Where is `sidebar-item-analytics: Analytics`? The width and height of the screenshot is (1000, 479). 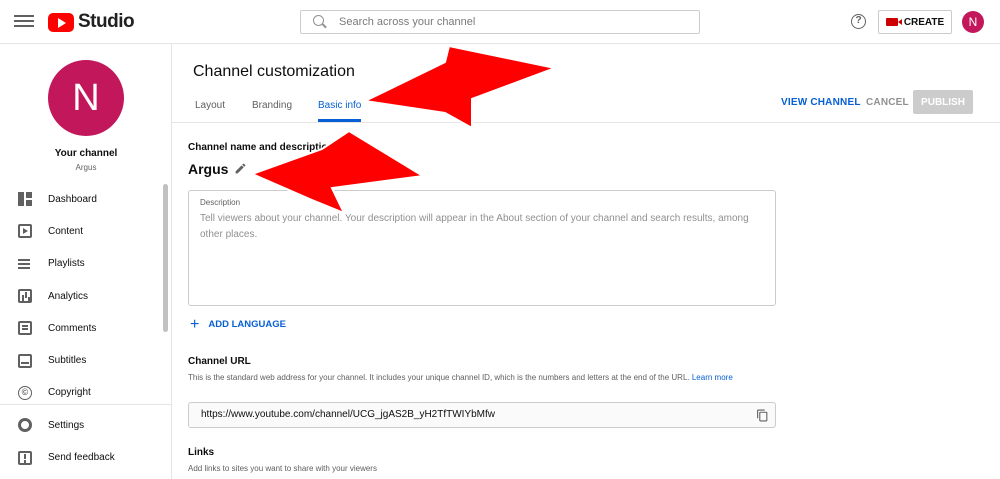
sidebar-item-analytics: Analytics is located at coordinates (86, 296).